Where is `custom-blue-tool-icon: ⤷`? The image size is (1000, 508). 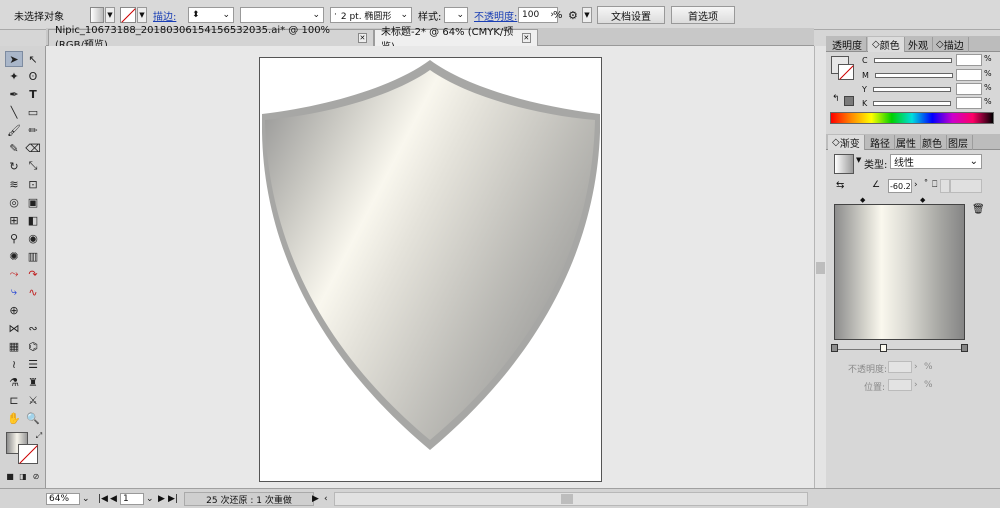
custom-blue-tool-icon: ⤷ is located at coordinates (14, 292).